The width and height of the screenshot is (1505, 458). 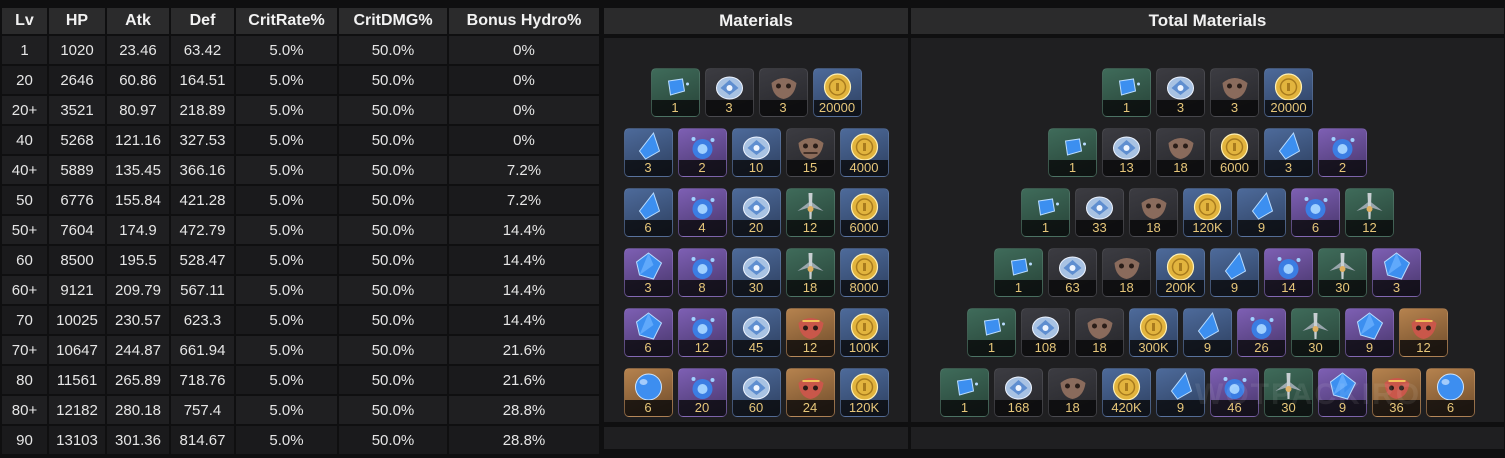 What do you see at coordinates (1207, 272) in the screenshot?
I see `total-materials-cell: 1 63 18 200K 9 14 30 3` at bounding box center [1207, 272].